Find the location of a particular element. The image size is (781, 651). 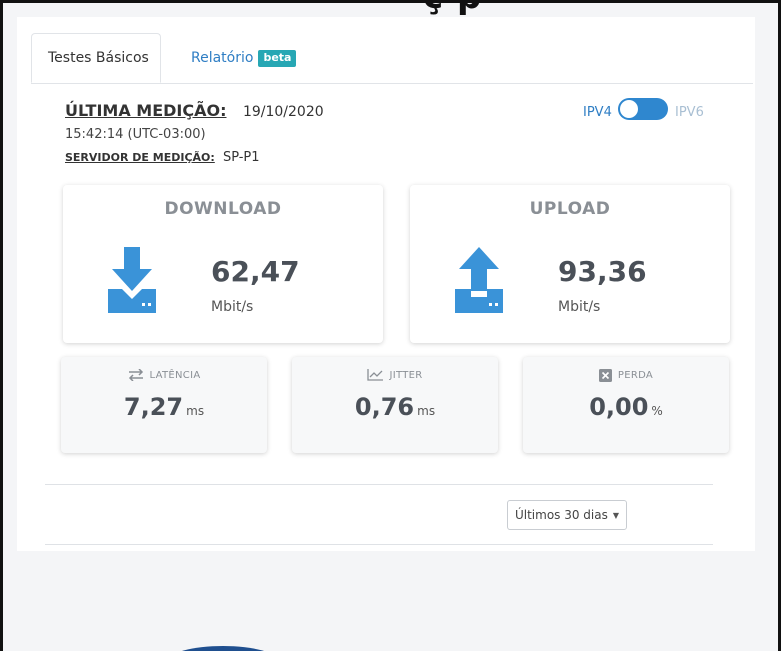

latency-header: LATÊNCIA is located at coordinates (164, 375).